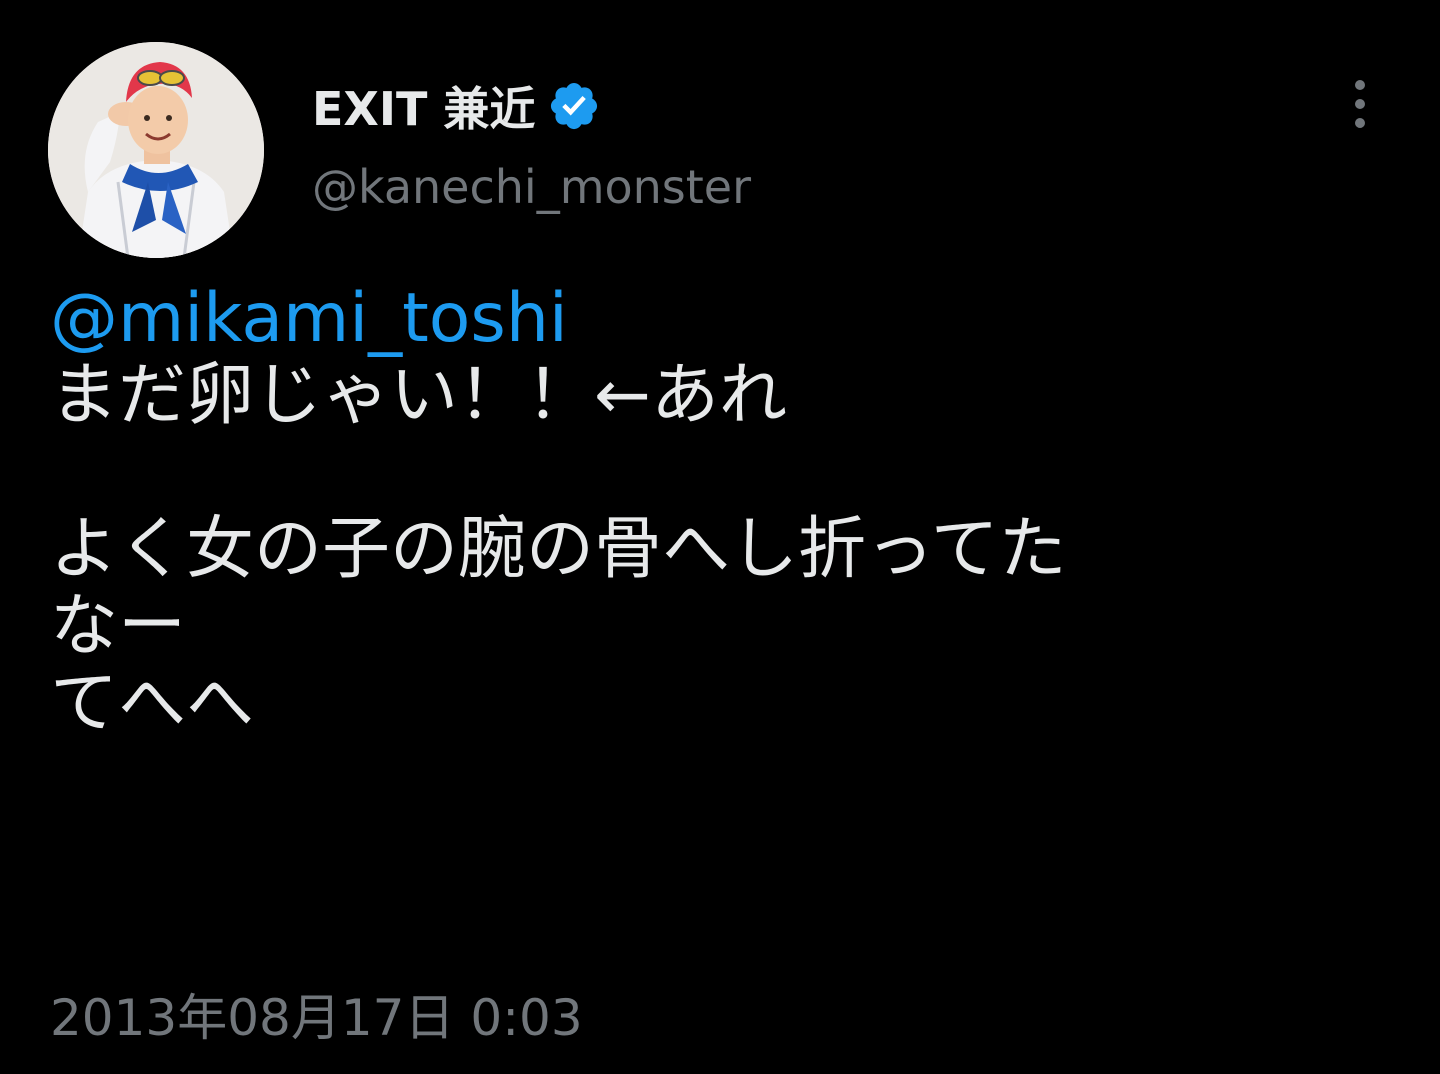 The width and height of the screenshot is (1440, 1074). I want to click on tweet-text-line: なー, so click(118, 626).